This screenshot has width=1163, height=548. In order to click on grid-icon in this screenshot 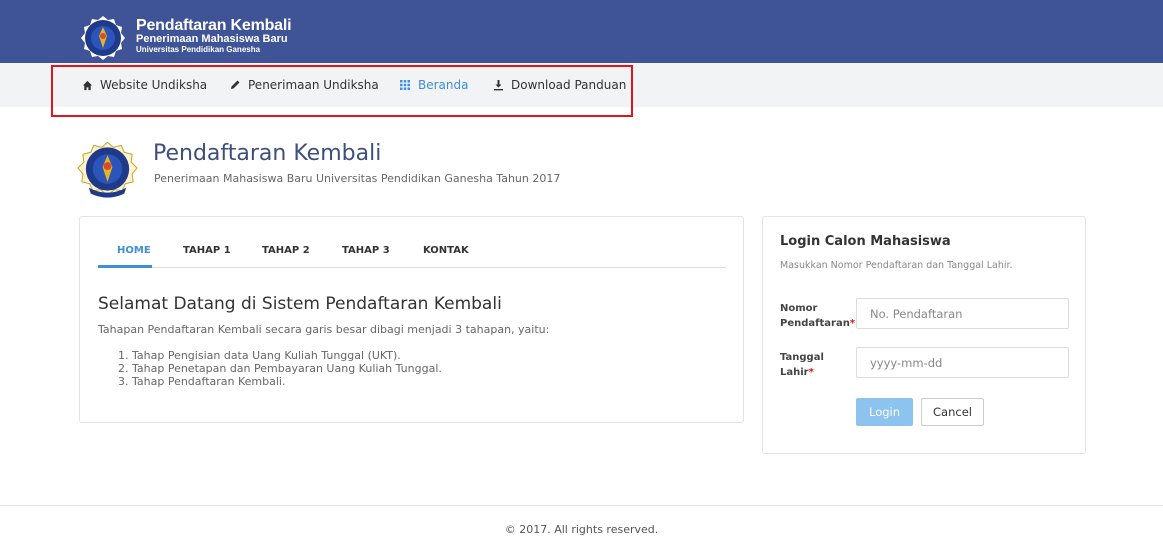, I will do `click(405, 85)`.